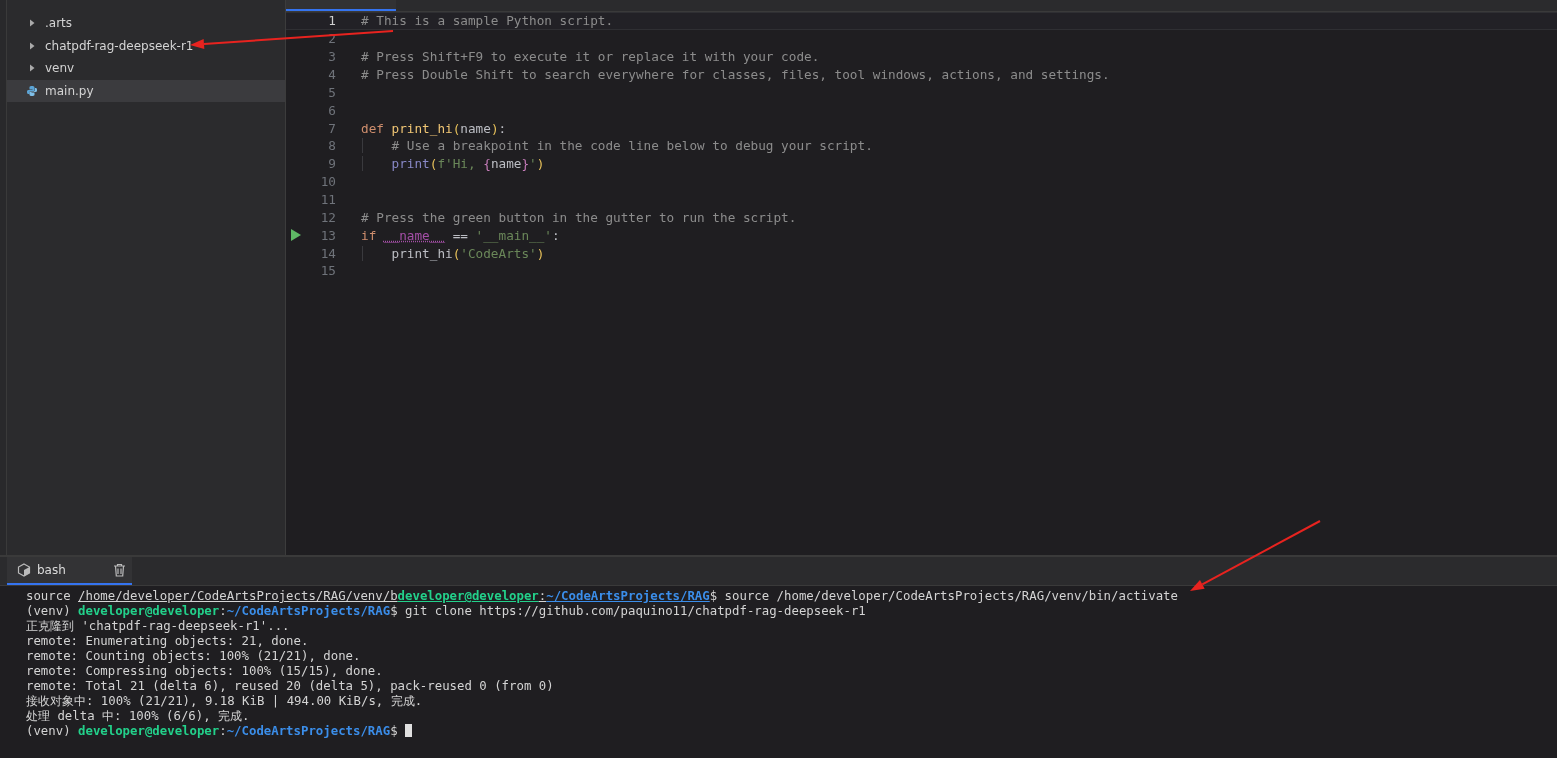  Describe the element at coordinates (138, 716) in the screenshot. I see `terminal-line: 处理 delta 中: 100% (6/6), 完成.` at that location.